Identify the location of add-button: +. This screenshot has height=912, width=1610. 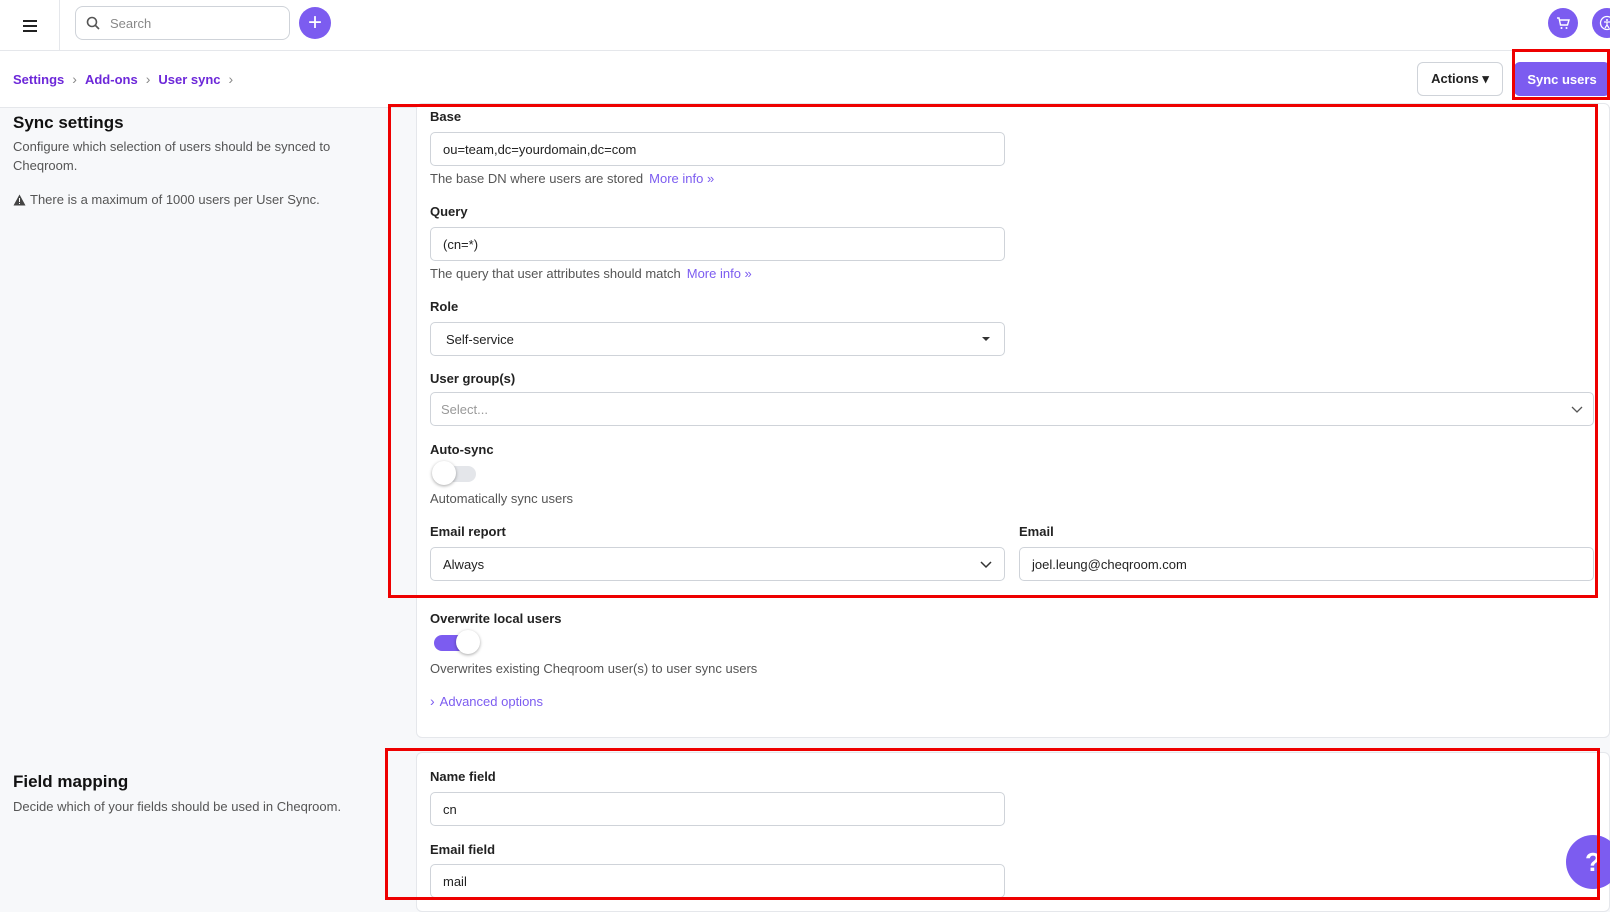
(315, 23).